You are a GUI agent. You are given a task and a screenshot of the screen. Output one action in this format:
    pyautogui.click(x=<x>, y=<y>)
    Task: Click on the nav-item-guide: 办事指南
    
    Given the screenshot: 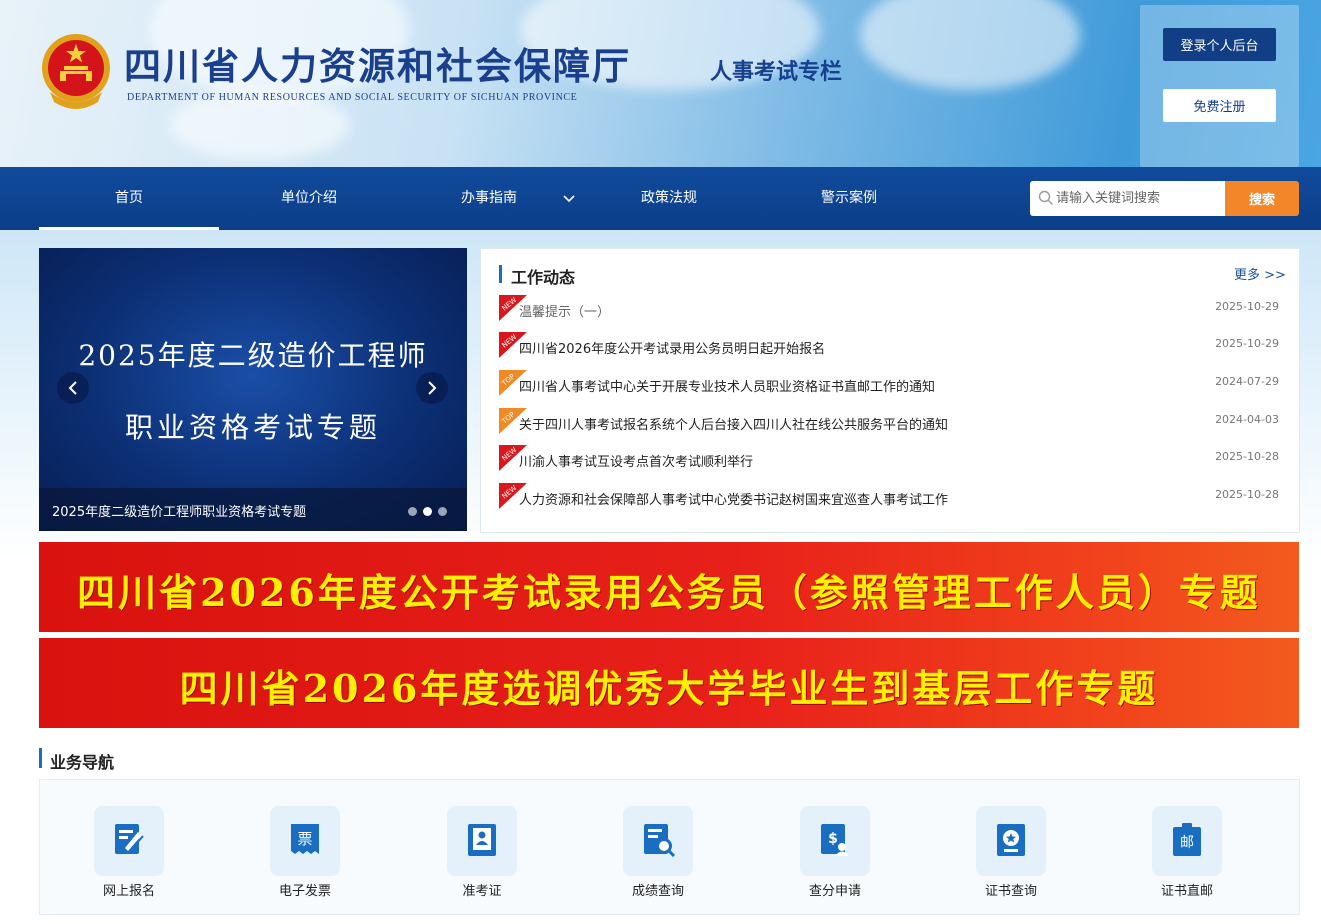 What is the action you would take?
    pyautogui.click(x=489, y=198)
    